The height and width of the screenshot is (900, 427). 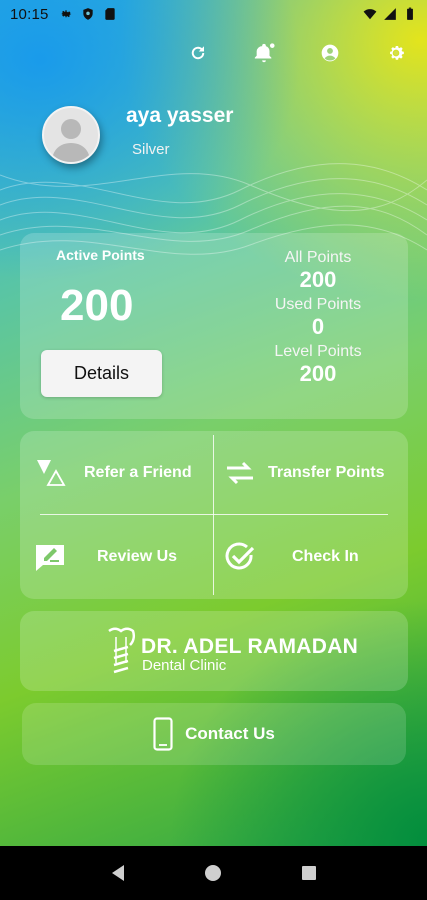 I want to click on active-points-label: Active Points, so click(x=100, y=255).